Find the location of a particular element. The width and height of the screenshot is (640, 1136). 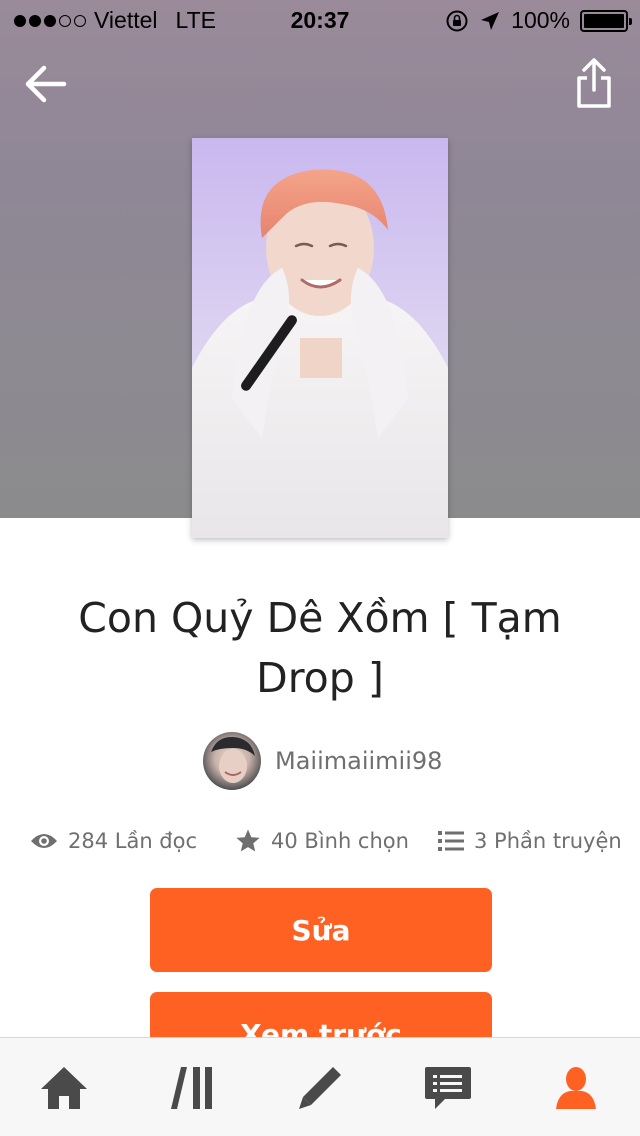

author-row: Maiimaiimii98 is located at coordinates (322, 761).